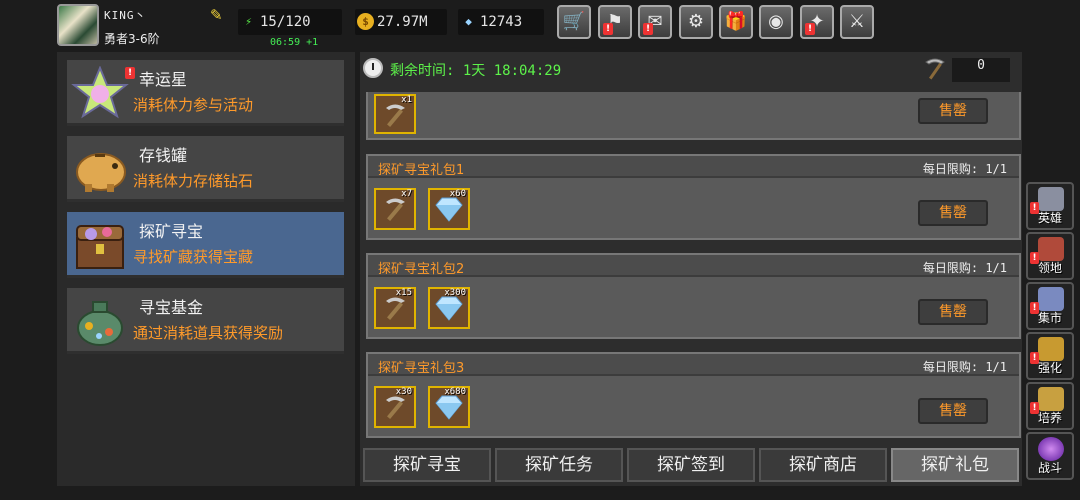 This screenshot has width=1080, height=500. Describe the element at coordinates (205, 169) in the screenshot. I see `category-piggy-bank: 存钱罐 消耗体力存储钻石` at that location.